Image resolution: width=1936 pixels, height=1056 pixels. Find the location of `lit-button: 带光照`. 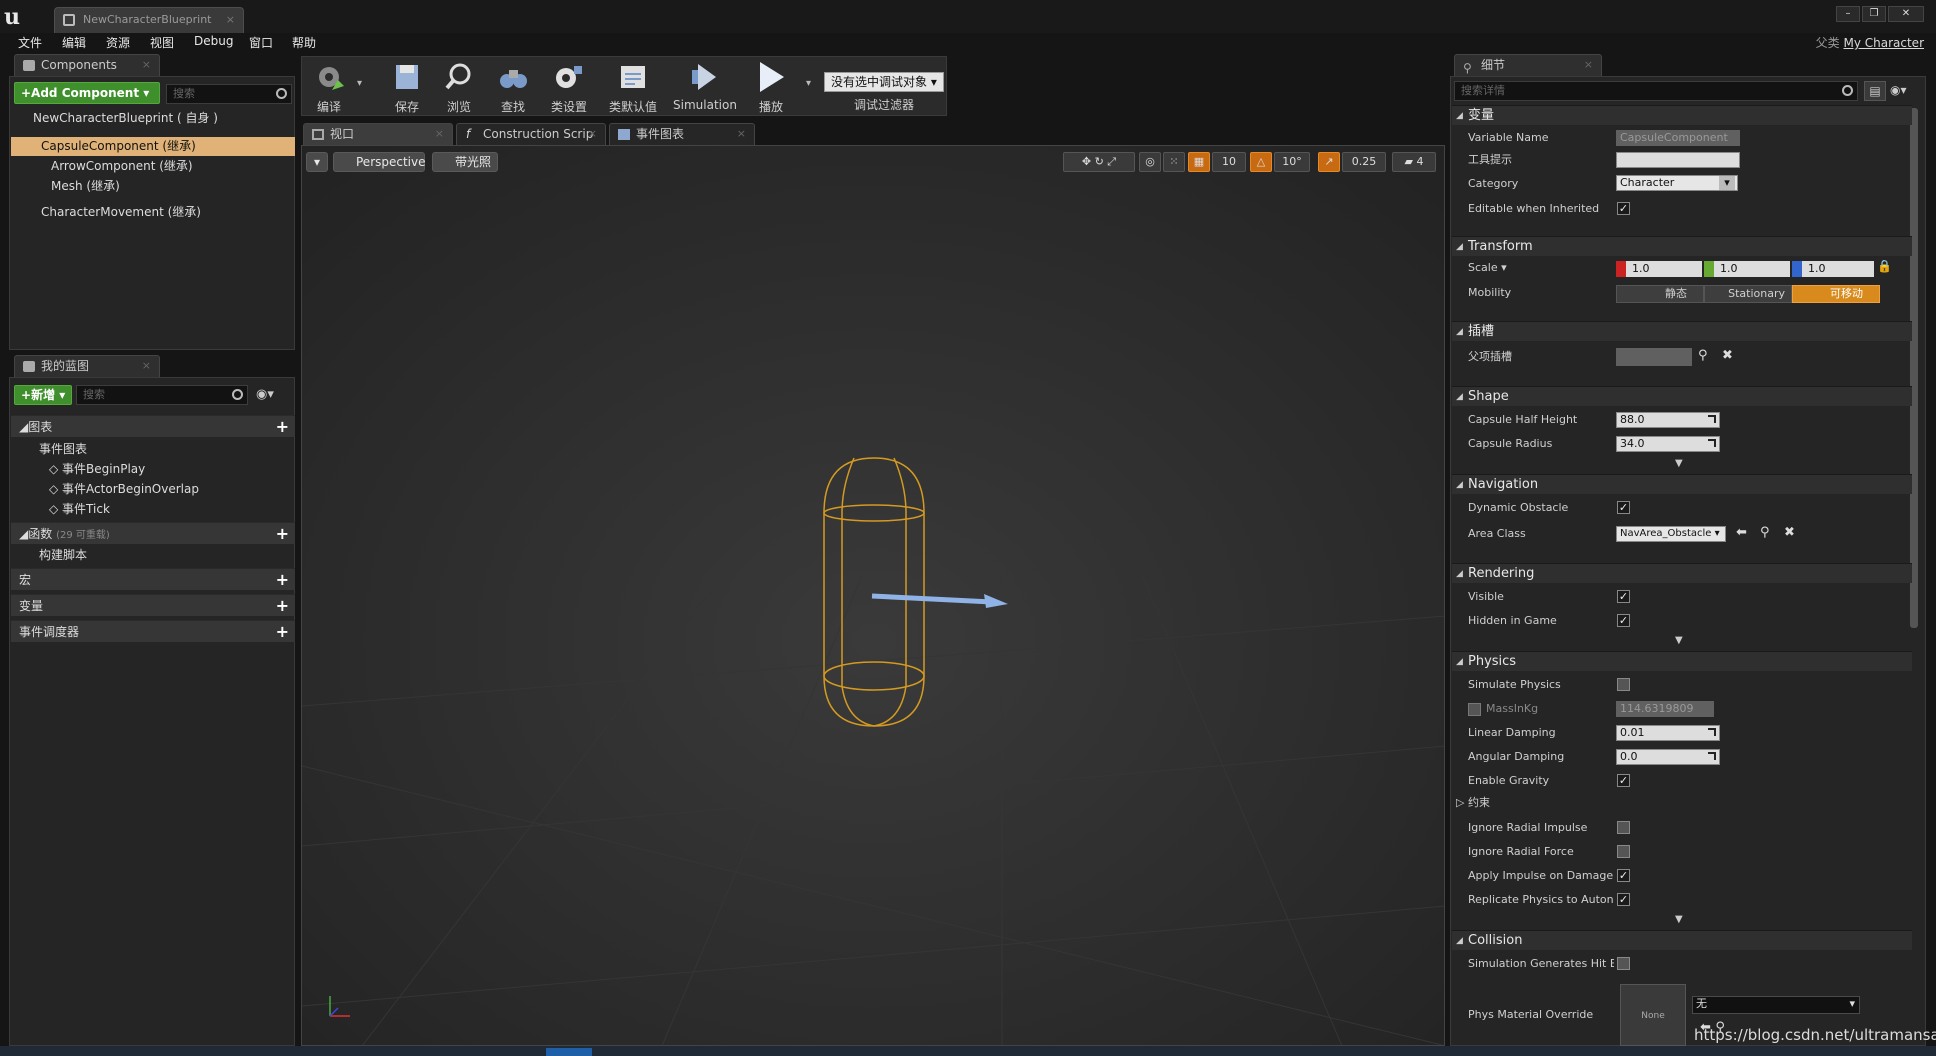

lit-button: 带光照 is located at coordinates (465, 162).